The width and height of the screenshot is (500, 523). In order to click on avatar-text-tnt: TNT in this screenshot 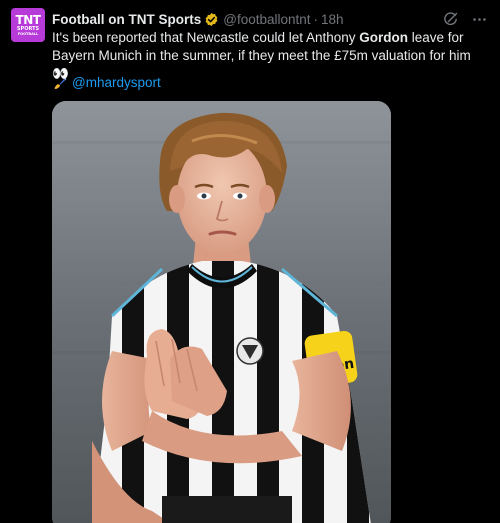, I will do `click(28, 19)`.